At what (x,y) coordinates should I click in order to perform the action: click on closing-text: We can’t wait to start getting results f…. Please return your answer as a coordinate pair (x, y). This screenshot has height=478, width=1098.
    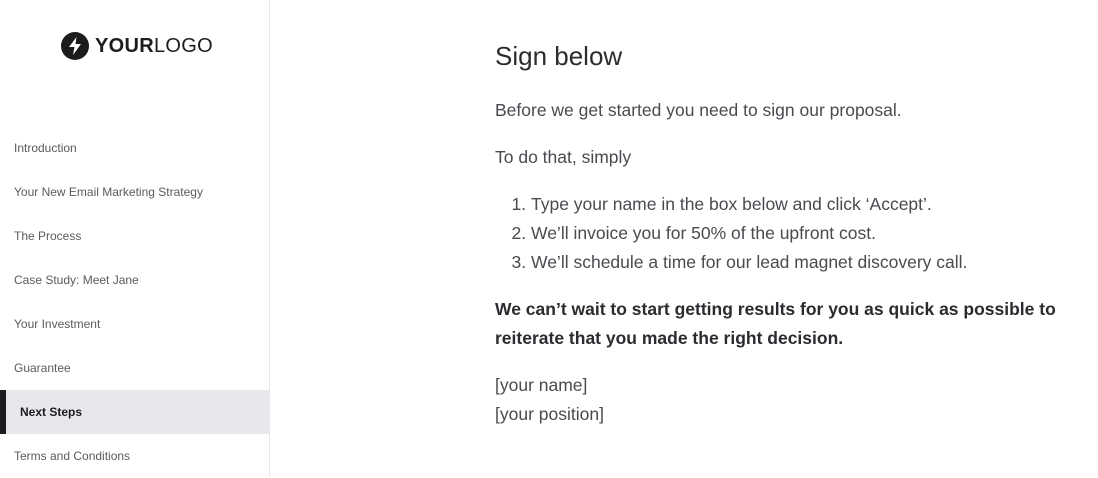
    Looking at the image, I should click on (775, 323).